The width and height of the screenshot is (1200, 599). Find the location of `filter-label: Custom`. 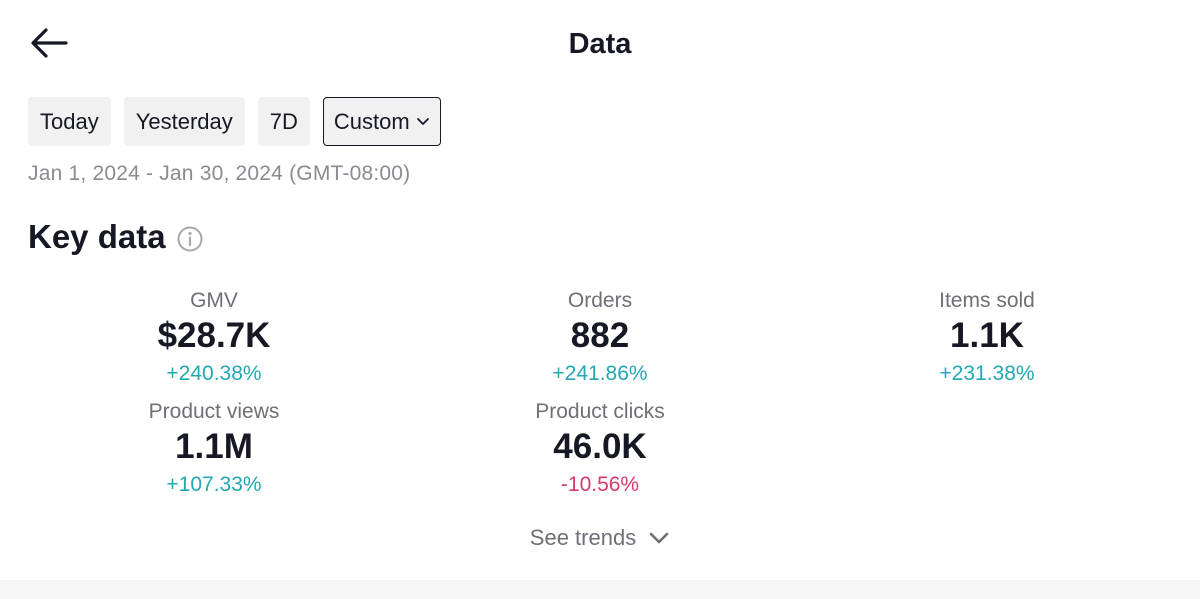

filter-label: Custom is located at coordinates (371, 121).